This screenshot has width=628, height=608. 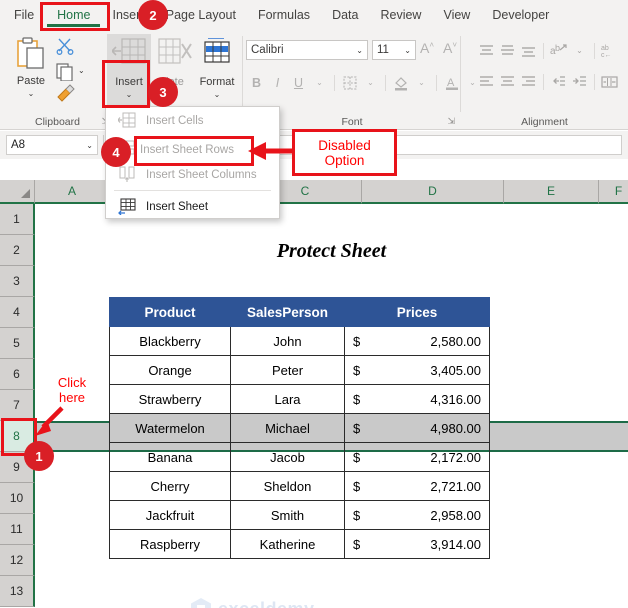 What do you see at coordinates (256, 82) in the screenshot?
I see `bold-button: B` at bounding box center [256, 82].